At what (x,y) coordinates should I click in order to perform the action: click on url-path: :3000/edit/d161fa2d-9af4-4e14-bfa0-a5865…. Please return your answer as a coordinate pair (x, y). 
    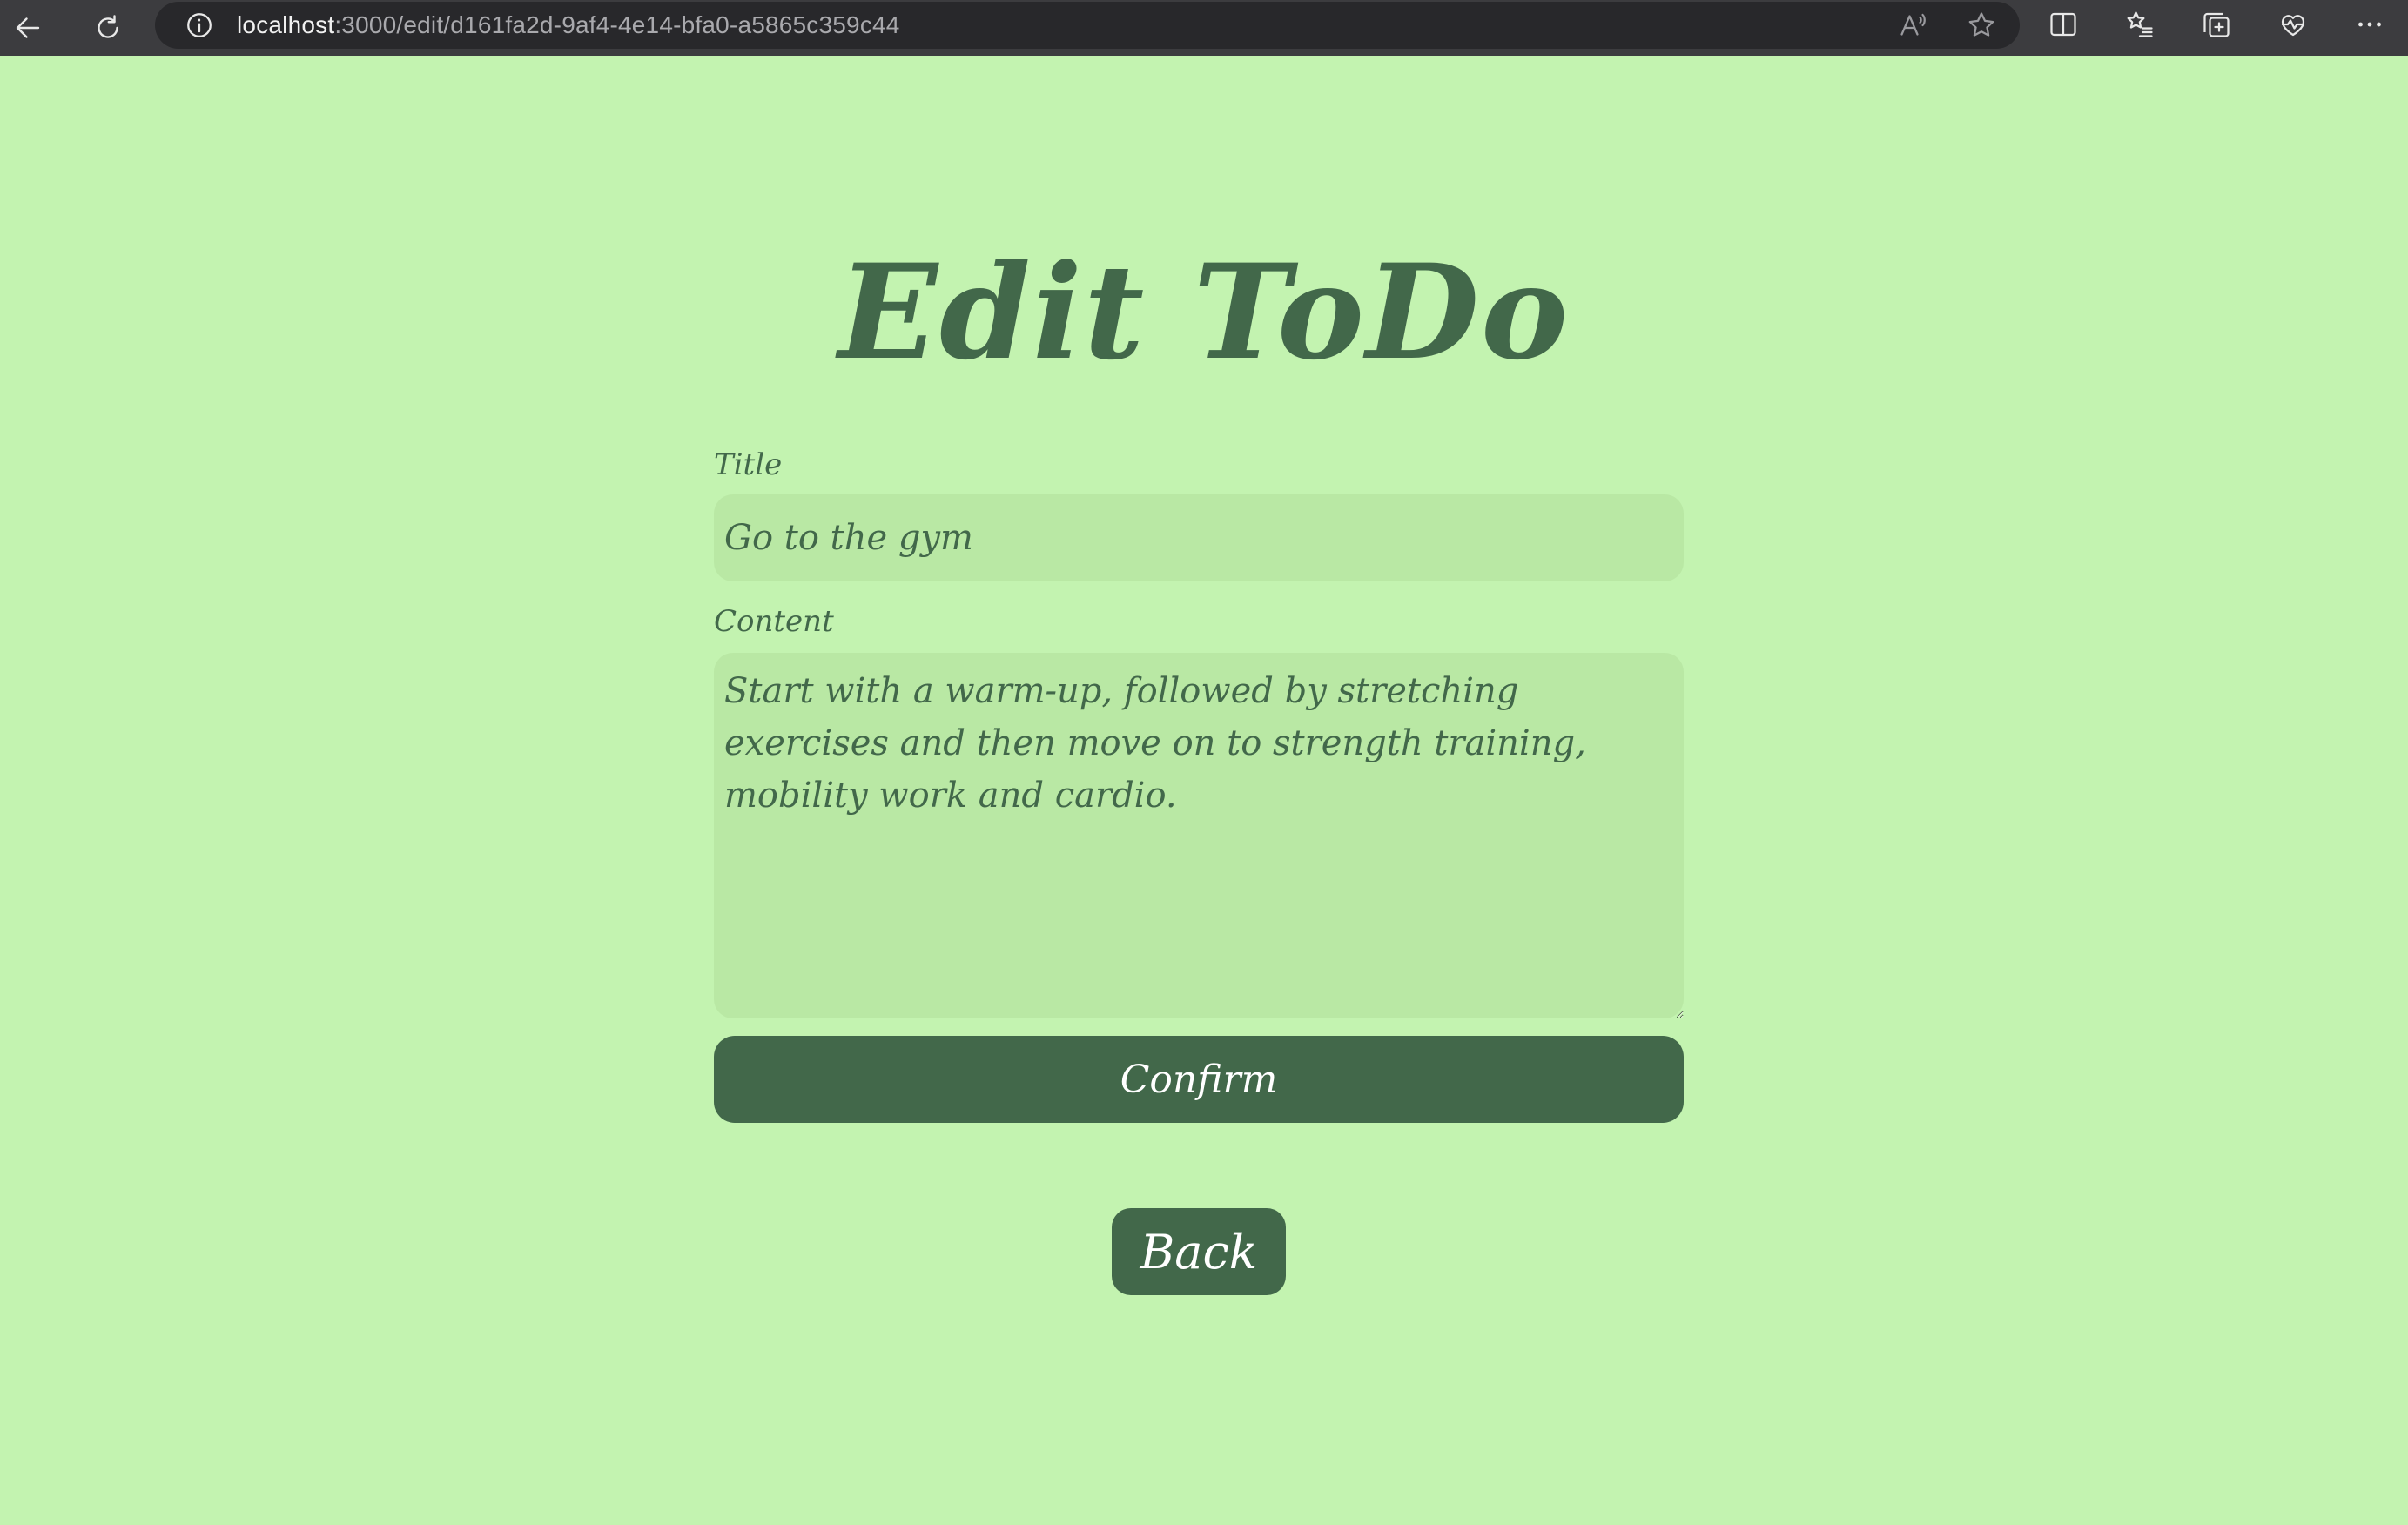
    Looking at the image, I should click on (617, 25).